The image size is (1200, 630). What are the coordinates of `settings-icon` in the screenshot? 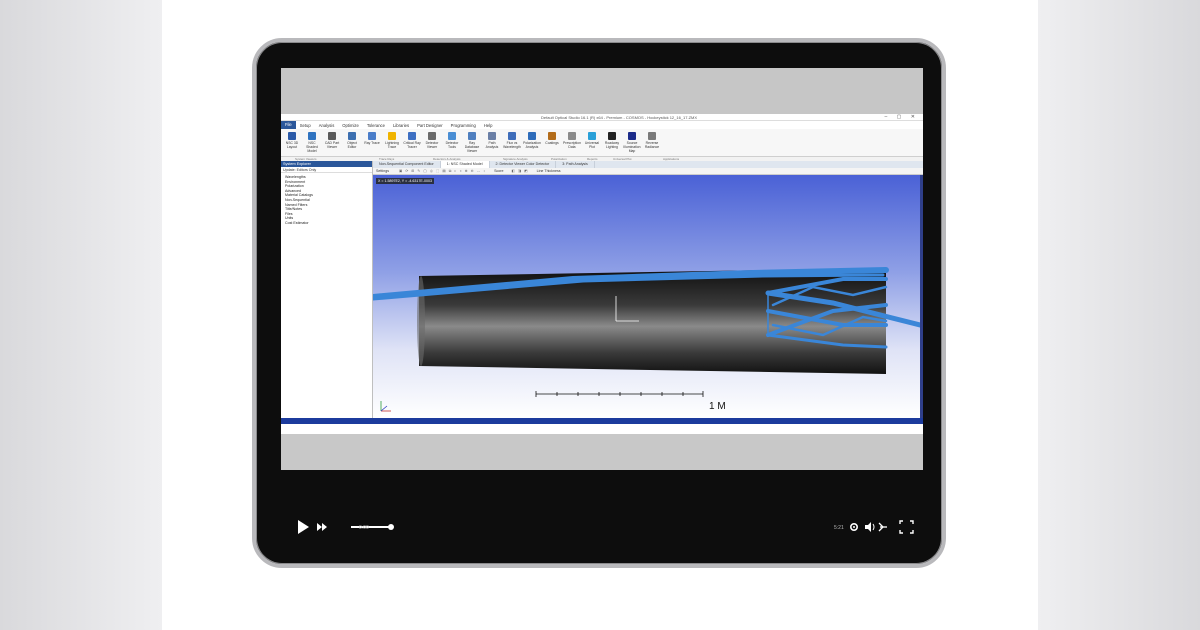 It's located at (853, 527).